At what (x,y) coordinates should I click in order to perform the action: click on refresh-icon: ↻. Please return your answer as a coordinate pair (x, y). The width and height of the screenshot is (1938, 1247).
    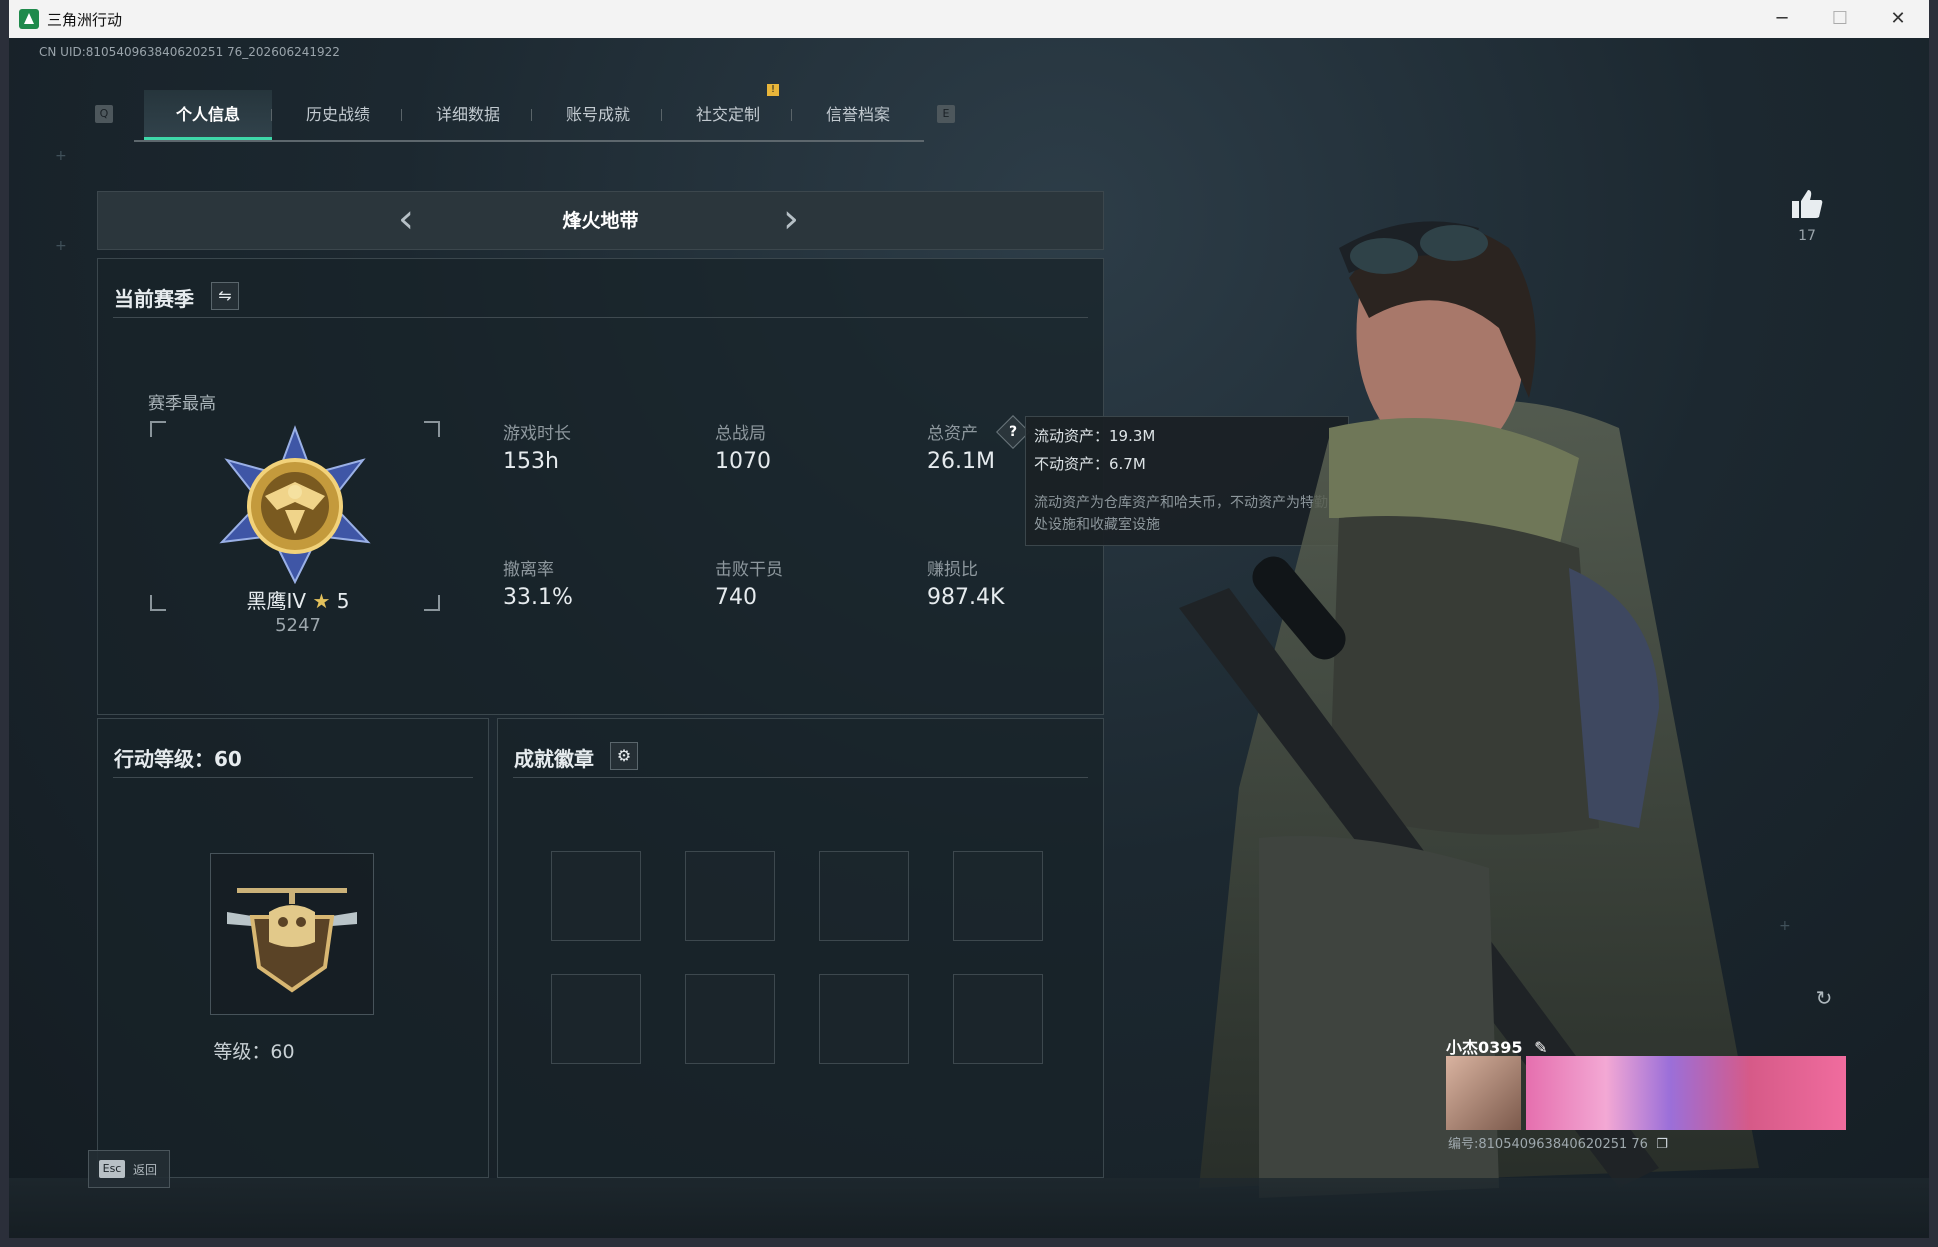
    Looking at the image, I should click on (1824, 998).